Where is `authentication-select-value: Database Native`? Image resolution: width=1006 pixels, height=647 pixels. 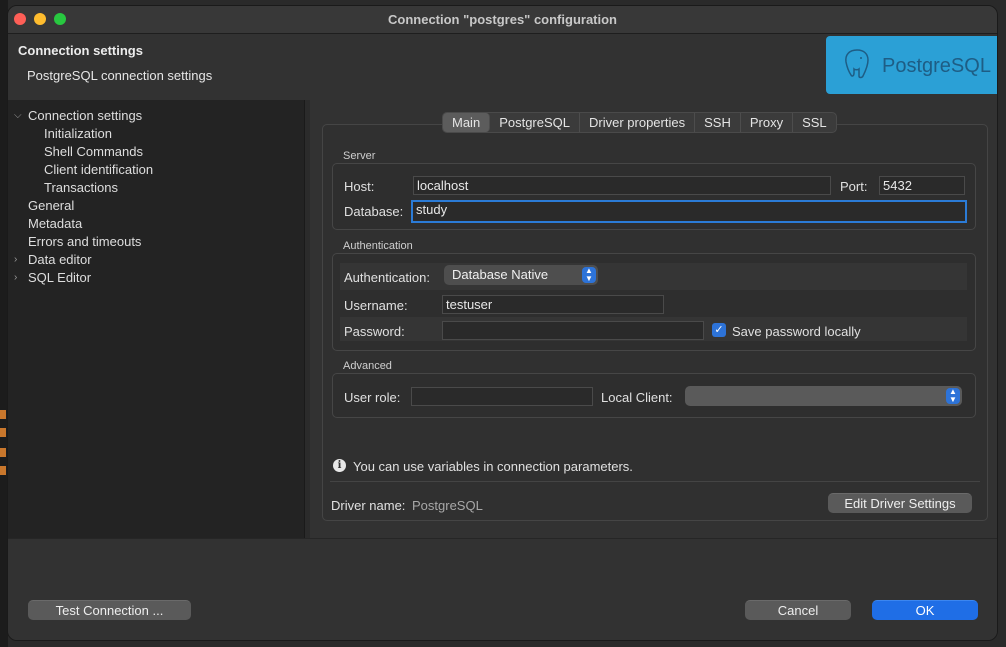 authentication-select-value: Database Native is located at coordinates (500, 274).